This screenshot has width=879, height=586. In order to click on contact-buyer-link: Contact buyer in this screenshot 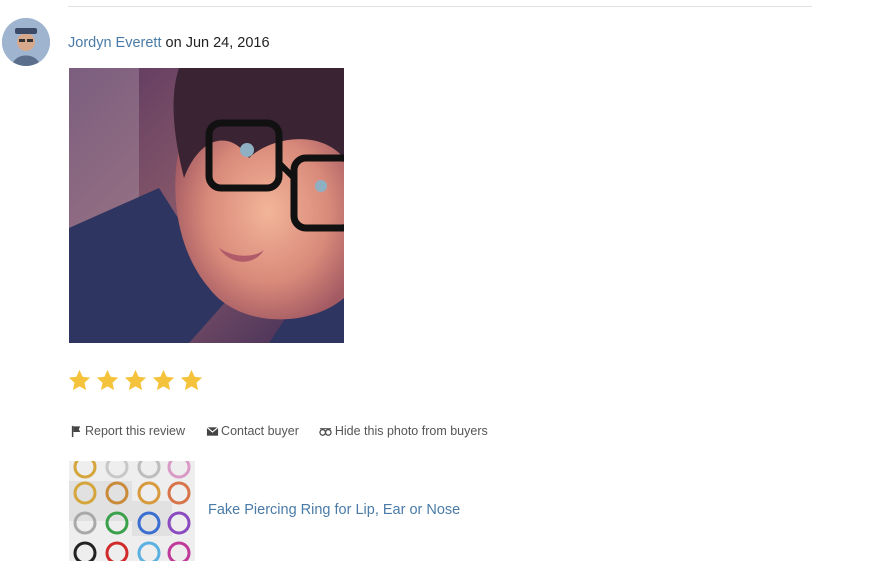, I will do `click(252, 431)`.